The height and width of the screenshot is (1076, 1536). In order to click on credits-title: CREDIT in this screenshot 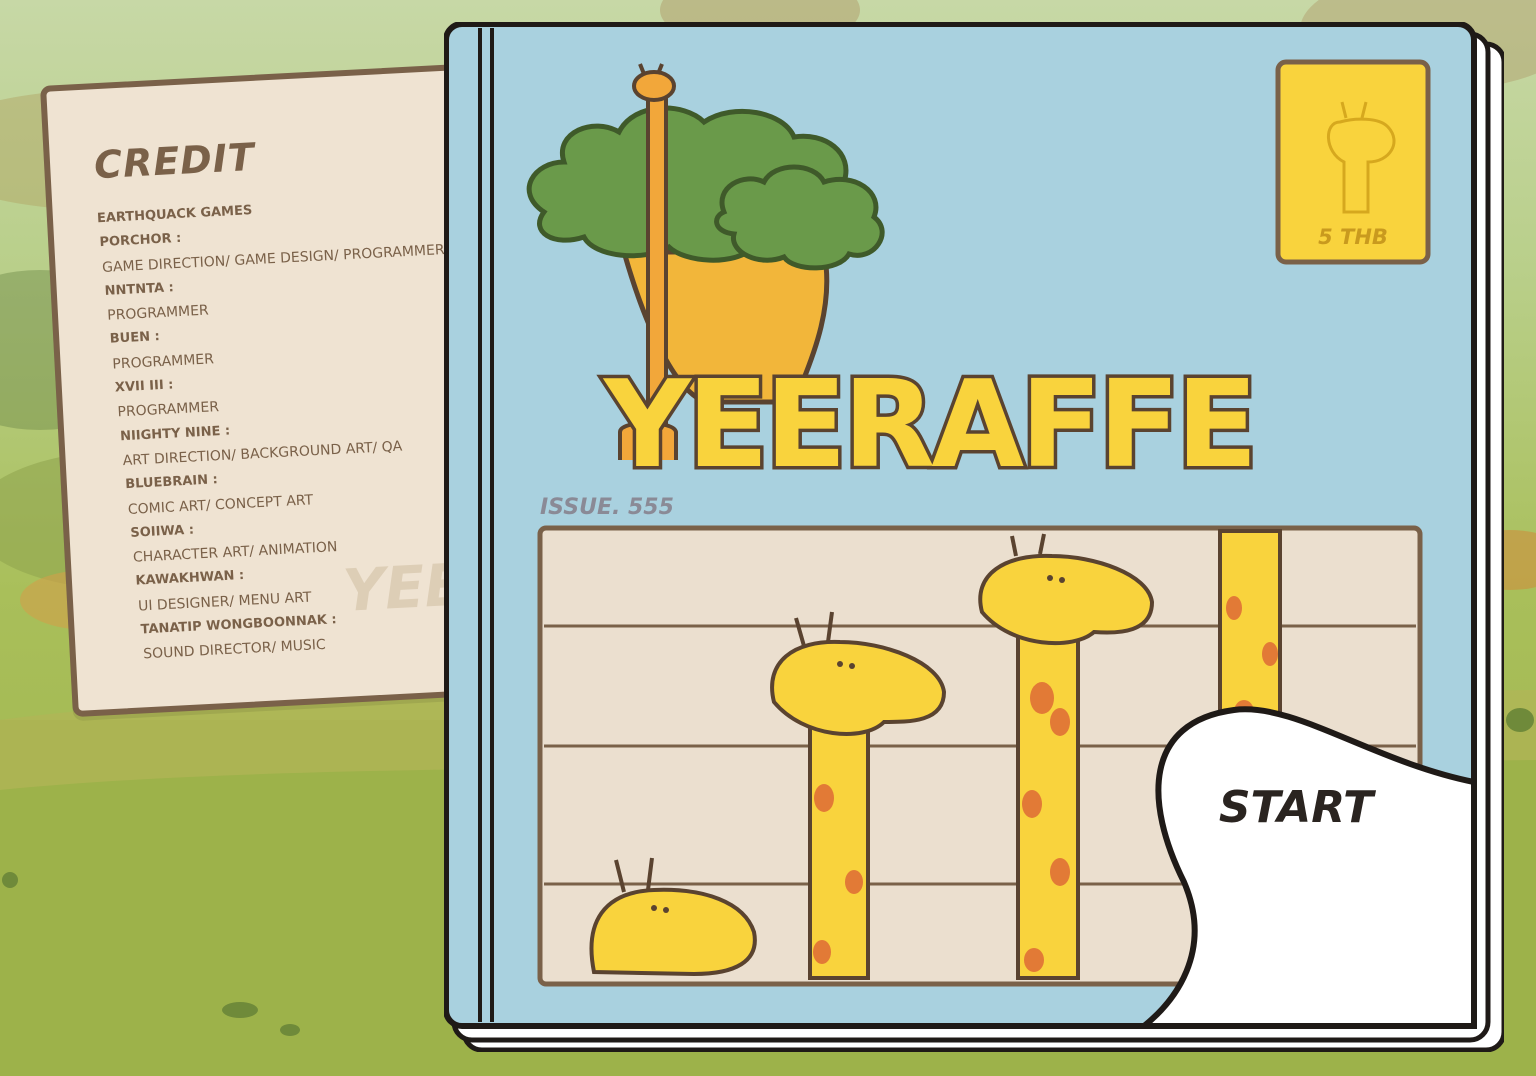, I will do `click(174, 161)`.